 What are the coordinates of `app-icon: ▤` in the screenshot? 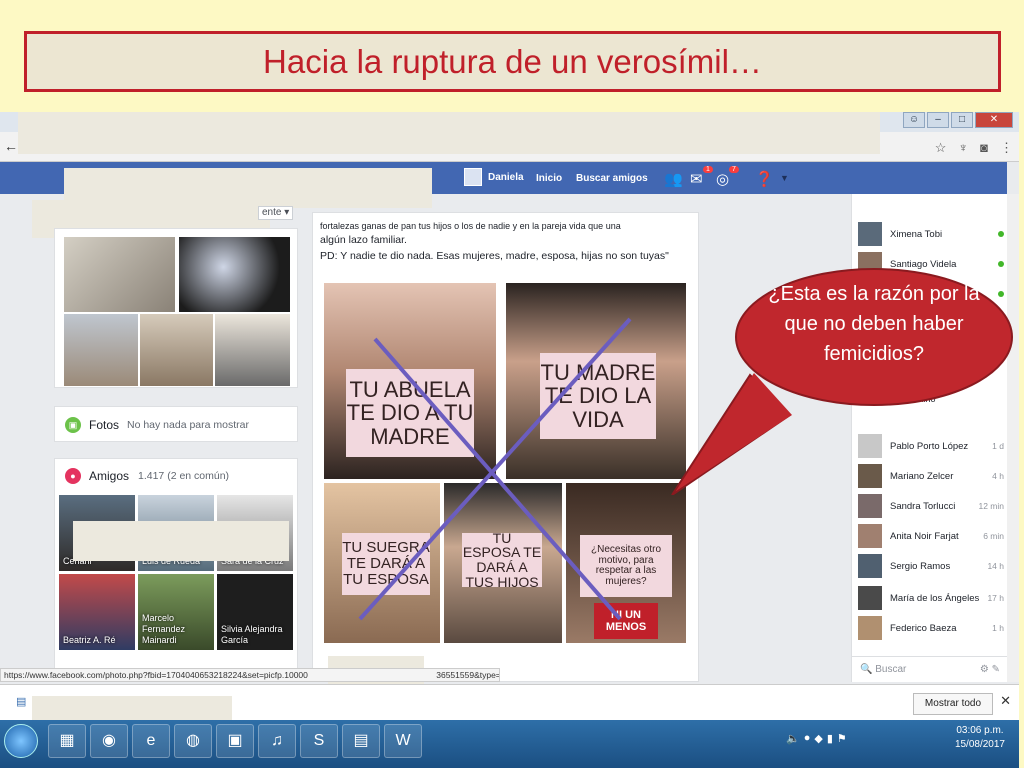 It's located at (361, 741).